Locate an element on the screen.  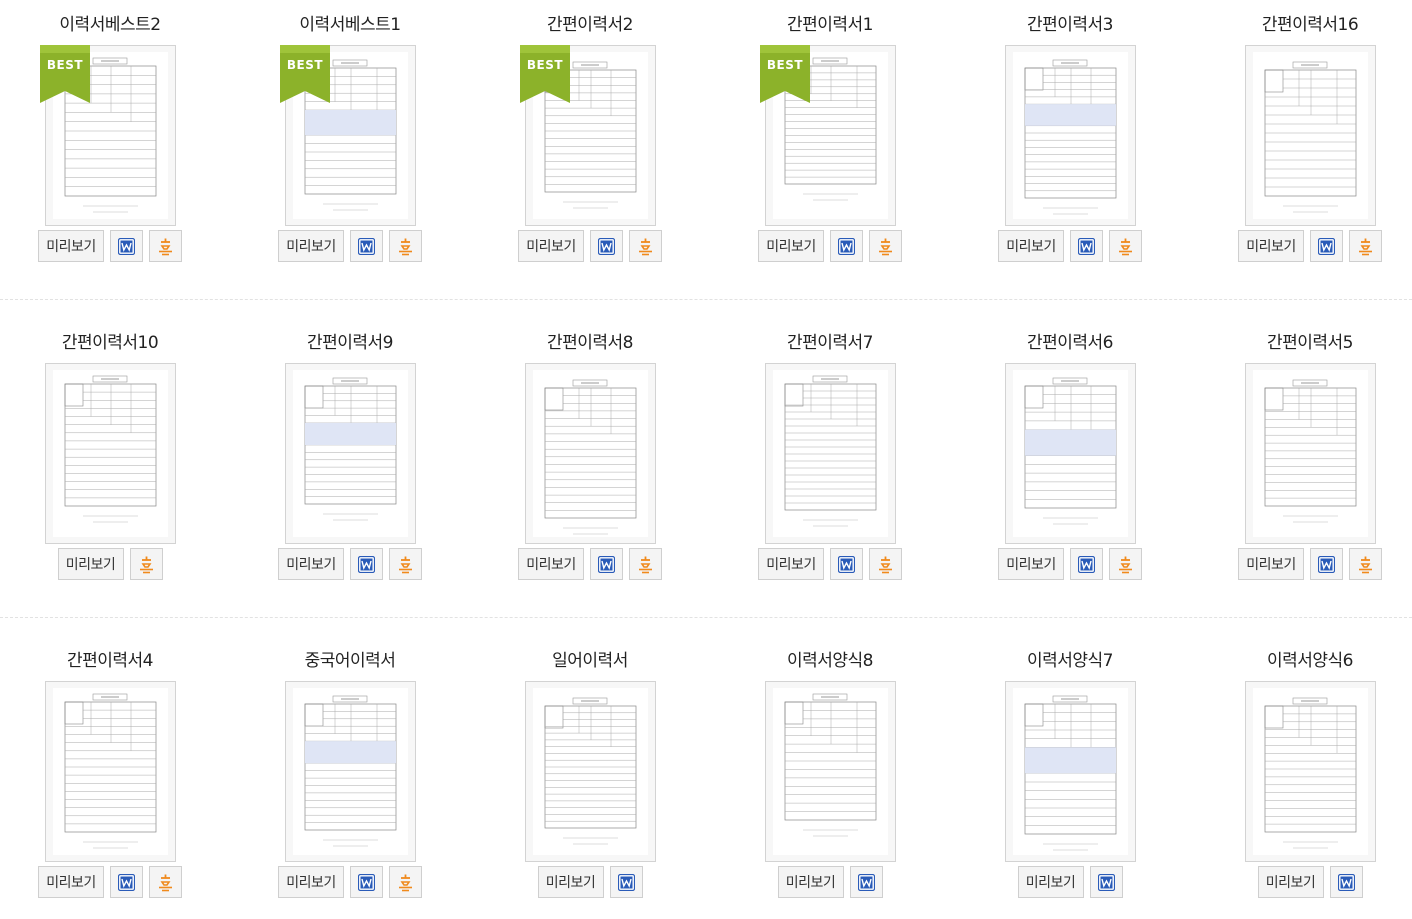
template-title: 이력서양식8 is located at coordinates (830, 661).